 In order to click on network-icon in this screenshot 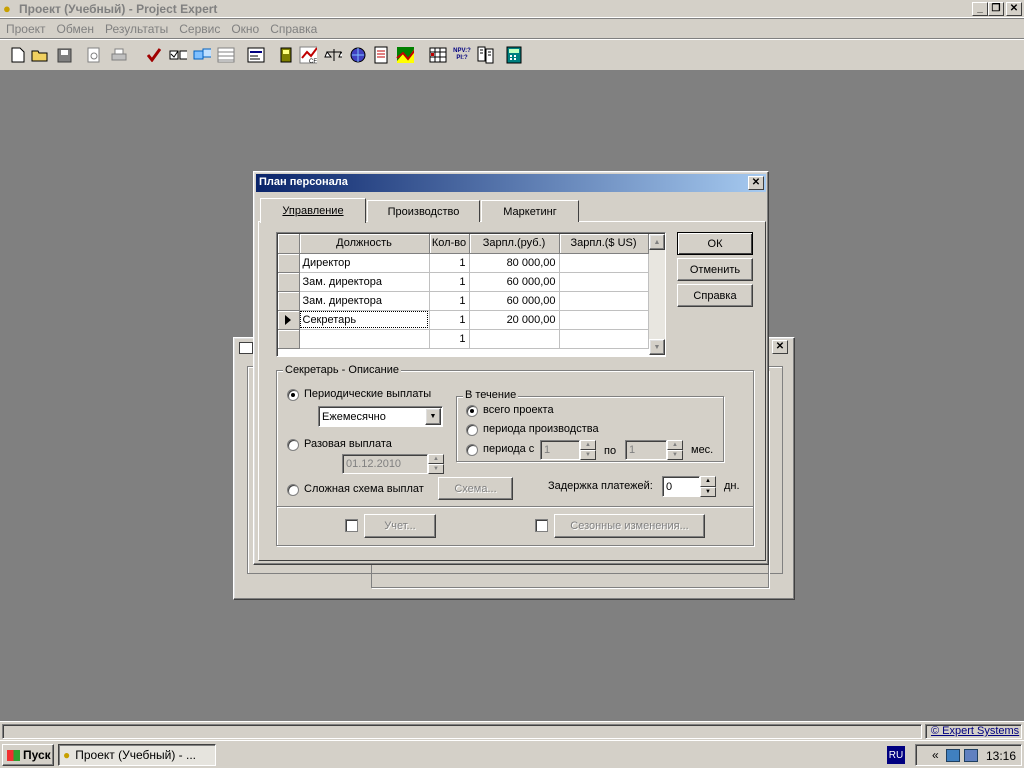, I will do `click(953, 755)`.